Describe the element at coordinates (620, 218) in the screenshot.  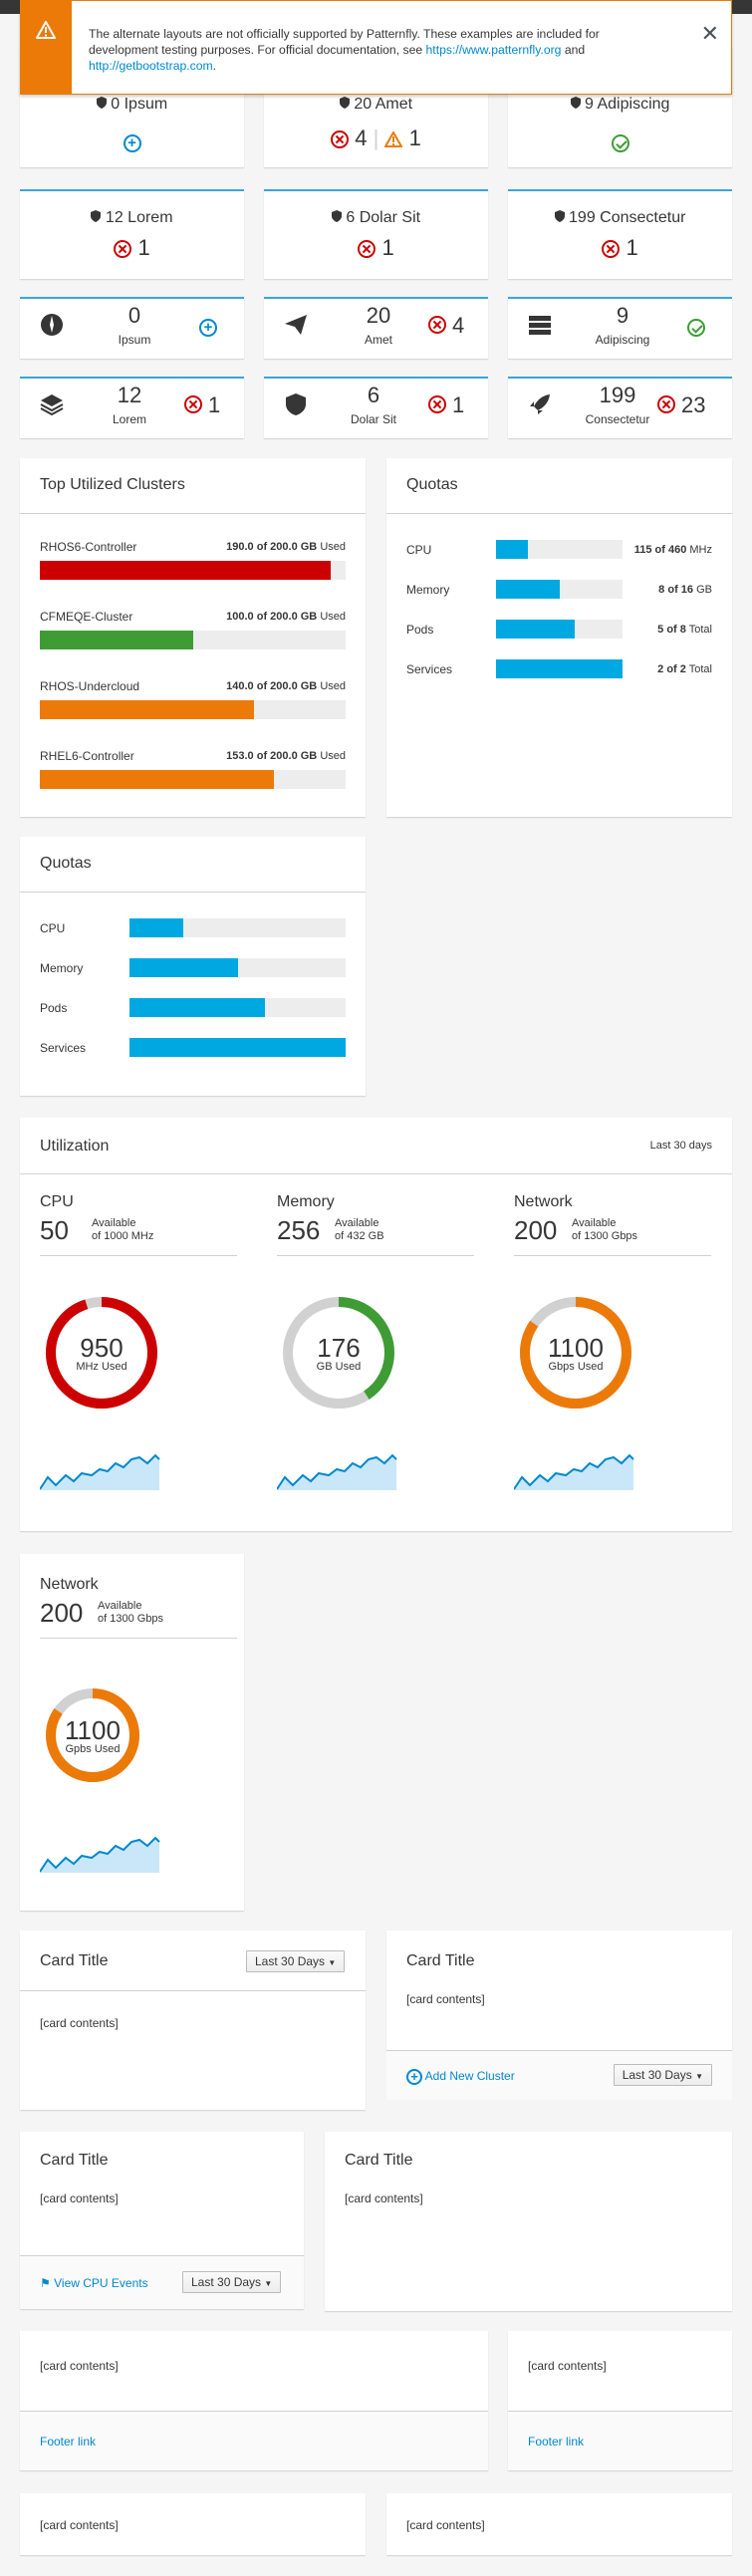
I see `card-title: 199 Consectetur` at that location.